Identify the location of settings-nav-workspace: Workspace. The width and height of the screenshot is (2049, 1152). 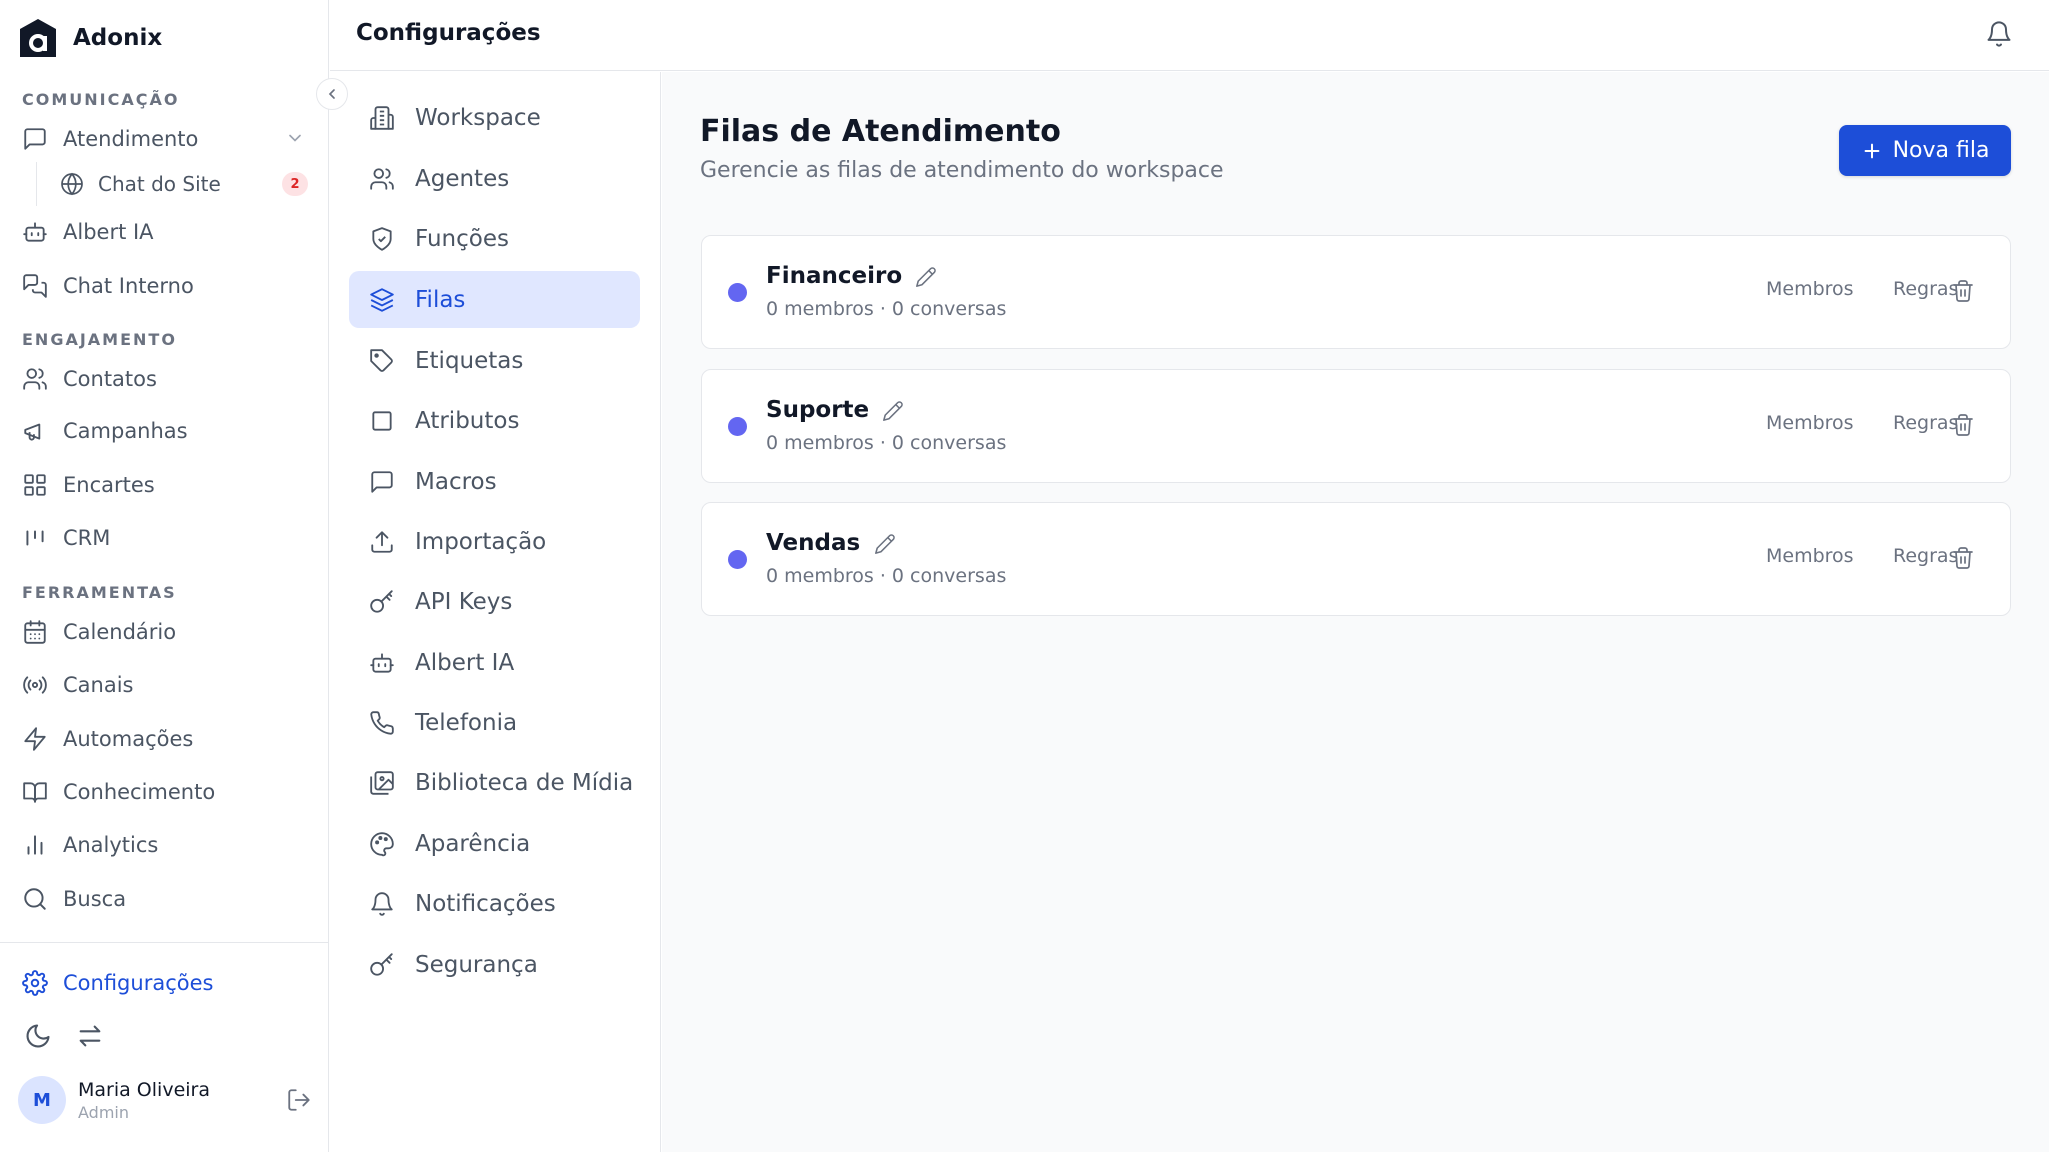
(494, 117).